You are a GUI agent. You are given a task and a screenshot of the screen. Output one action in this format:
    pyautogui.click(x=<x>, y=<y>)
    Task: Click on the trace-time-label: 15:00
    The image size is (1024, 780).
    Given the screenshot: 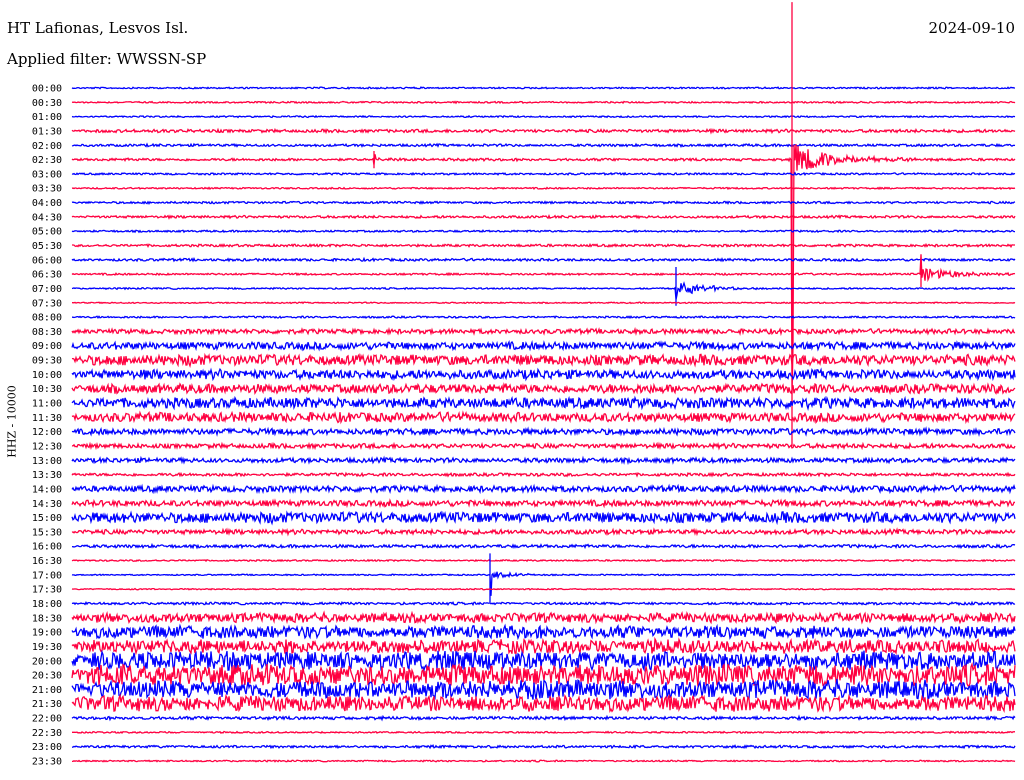 What is the action you would take?
    pyautogui.click(x=47, y=518)
    